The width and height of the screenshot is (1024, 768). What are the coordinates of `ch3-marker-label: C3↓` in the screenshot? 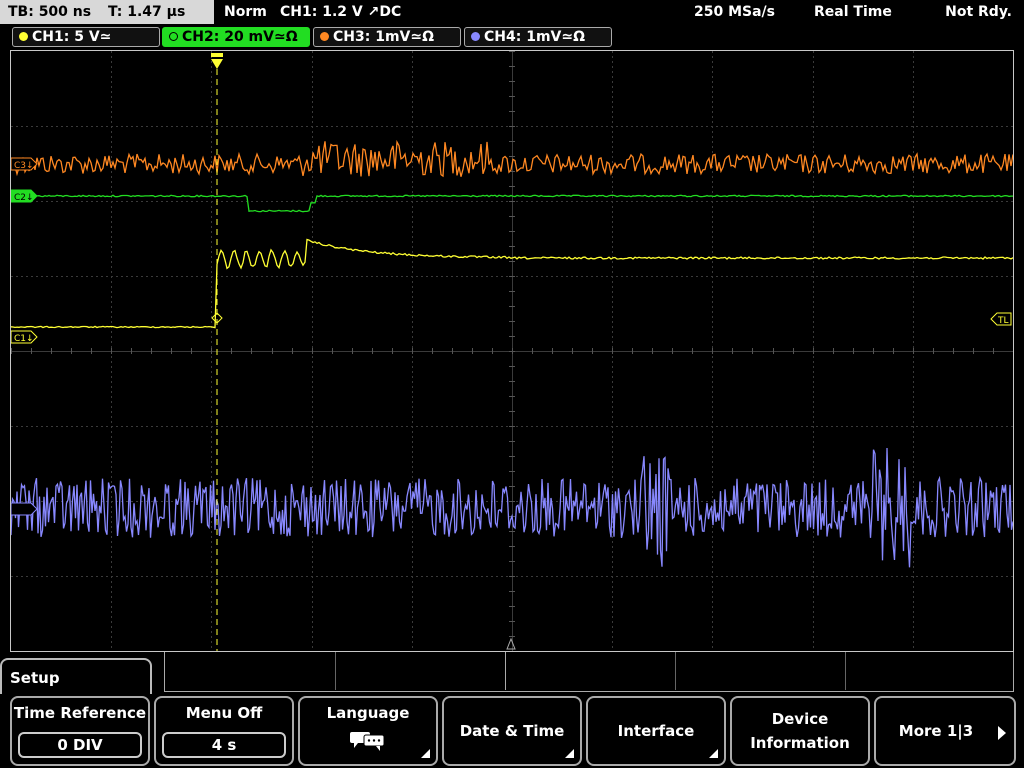 It's located at (24, 166).